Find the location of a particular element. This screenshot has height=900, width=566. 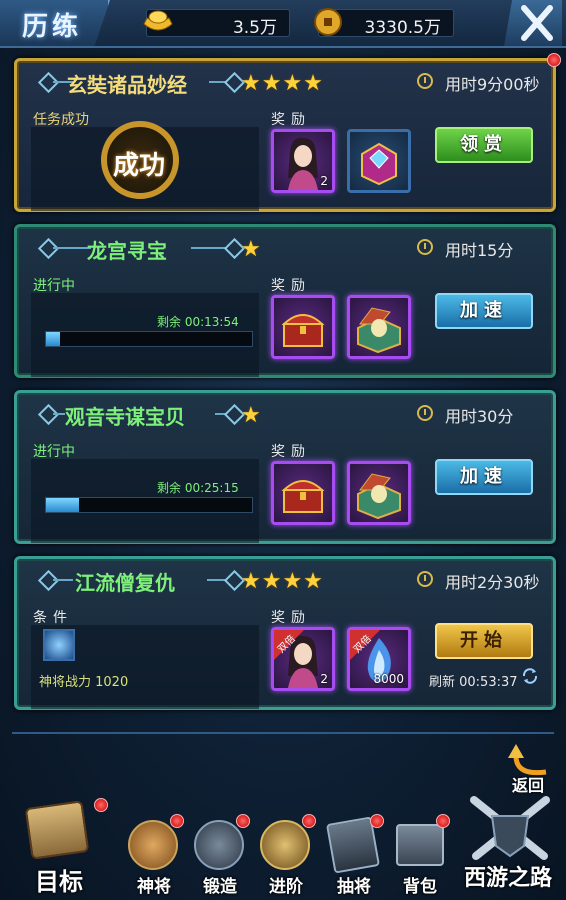

hero-power-requirement: 神将战力 1020 is located at coordinates (84, 682).